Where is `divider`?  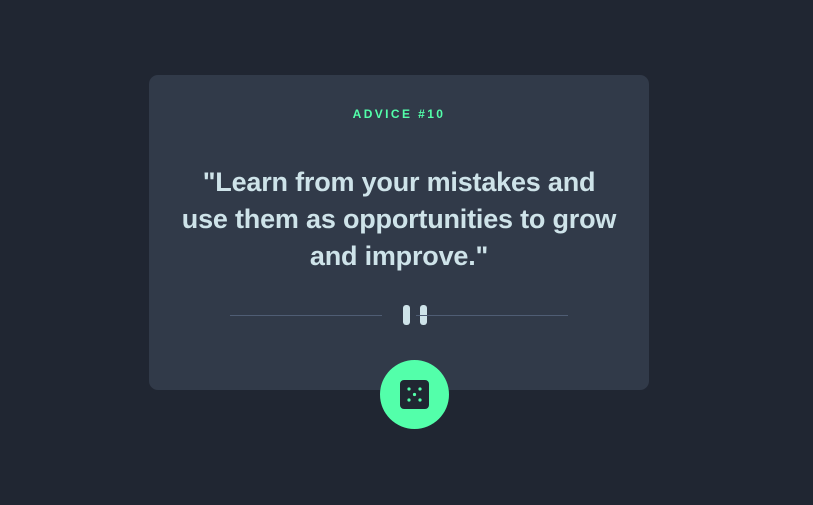
divider is located at coordinates (399, 316).